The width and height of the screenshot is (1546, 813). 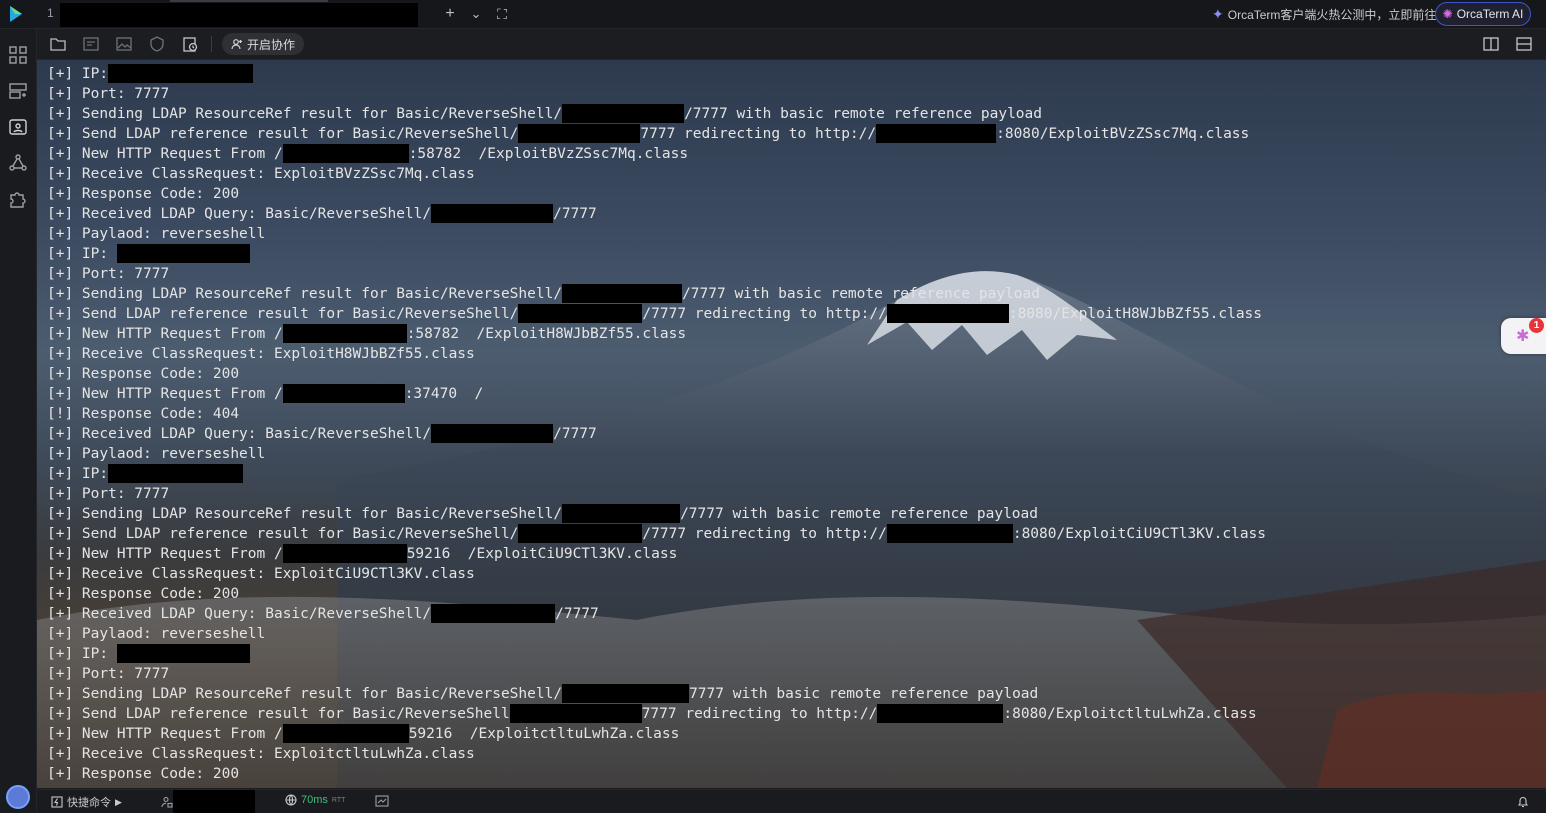 What do you see at coordinates (382, 801) in the screenshot?
I see `monitor-chart-icon` at bounding box center [382, 801].